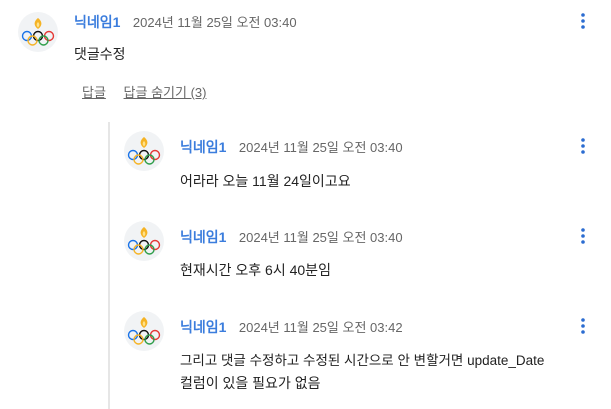 The height and width of the screenshot is (409, 611). I want to click on reply-button: 답글, so click(94, 92).